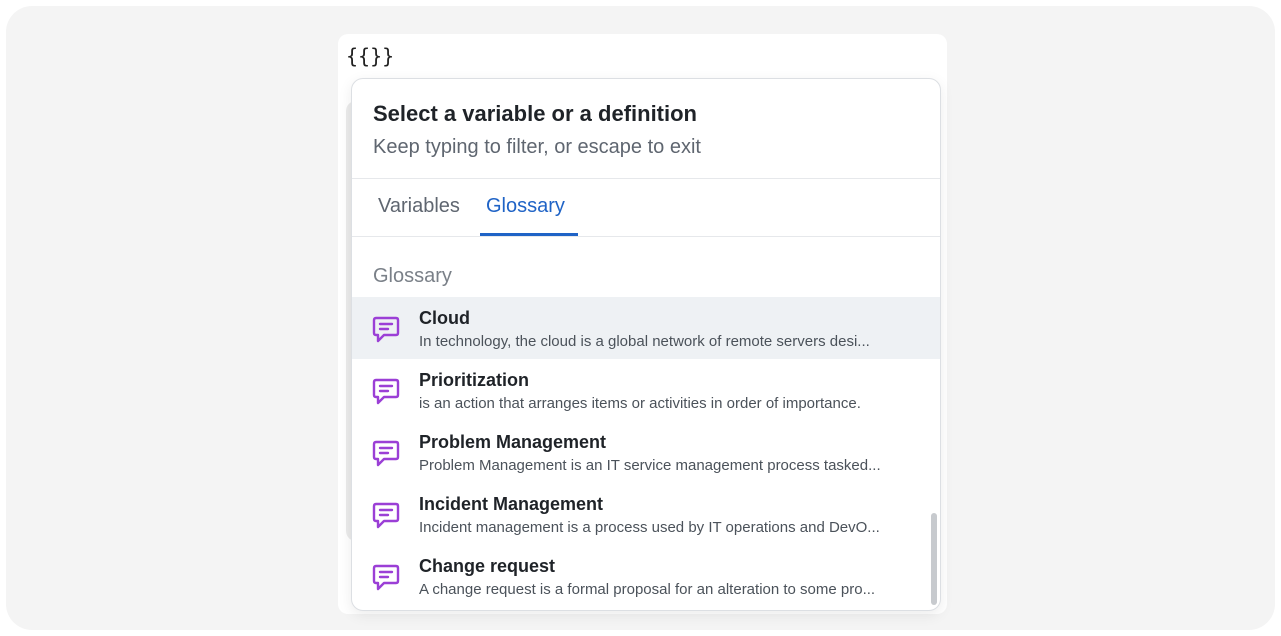 This screenshot has height=636, width=1281. What do you see at coordinates (934, 559) in the screenshot?
I see `list-scrollbar` at bounding box center [934, 559].